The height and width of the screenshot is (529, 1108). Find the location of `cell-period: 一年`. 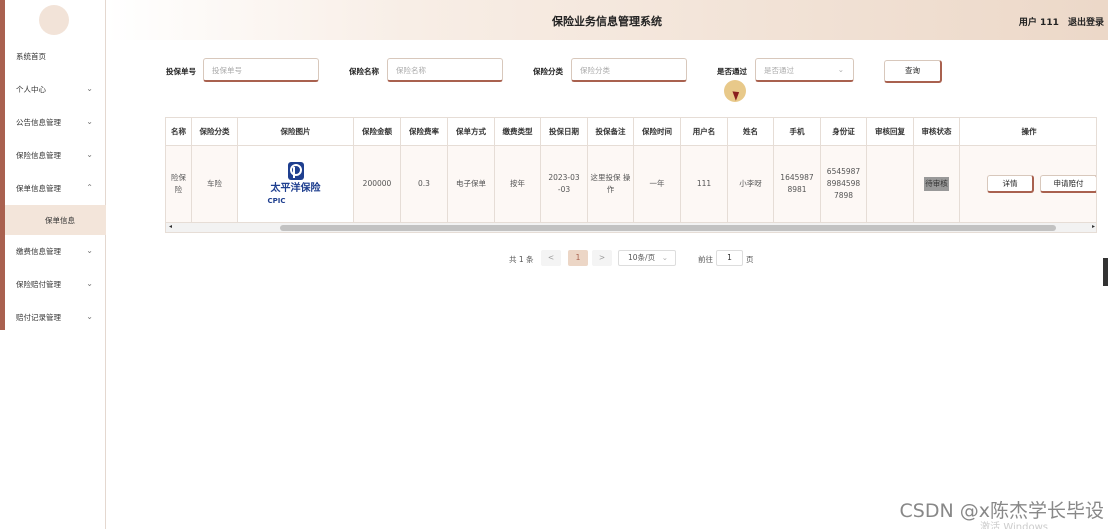

cell-period: 一年 is located at coordinates (657, 184).